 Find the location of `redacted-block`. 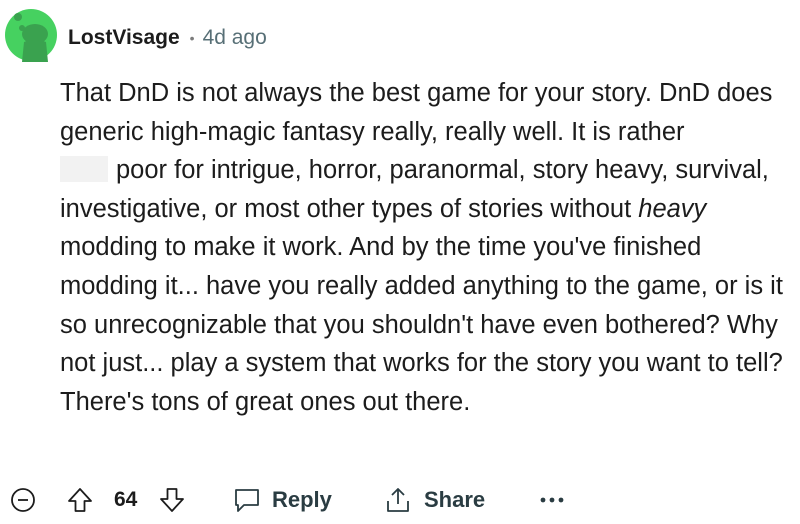

redacted-block is located at coordinates (84, 169).